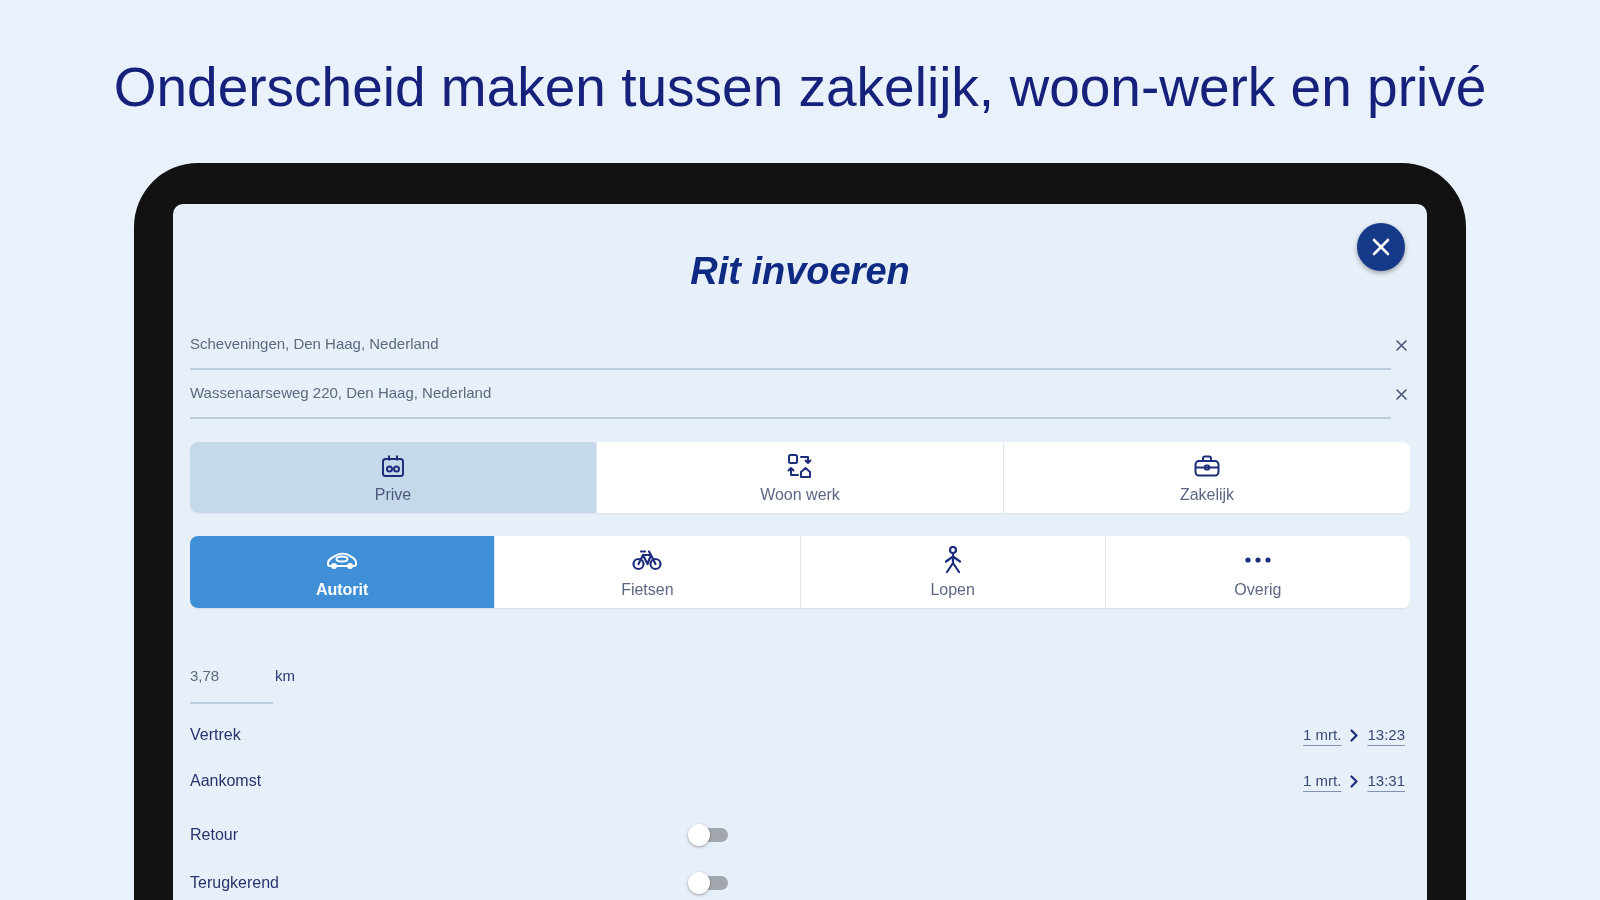 The image size is (1600, 900). What do you see at coordinates (800, 87) in the screenshot?
I see `headline: Onderscheid maken tussen zakelijk, woon-werk en privé` at bounding box center [800, 87].